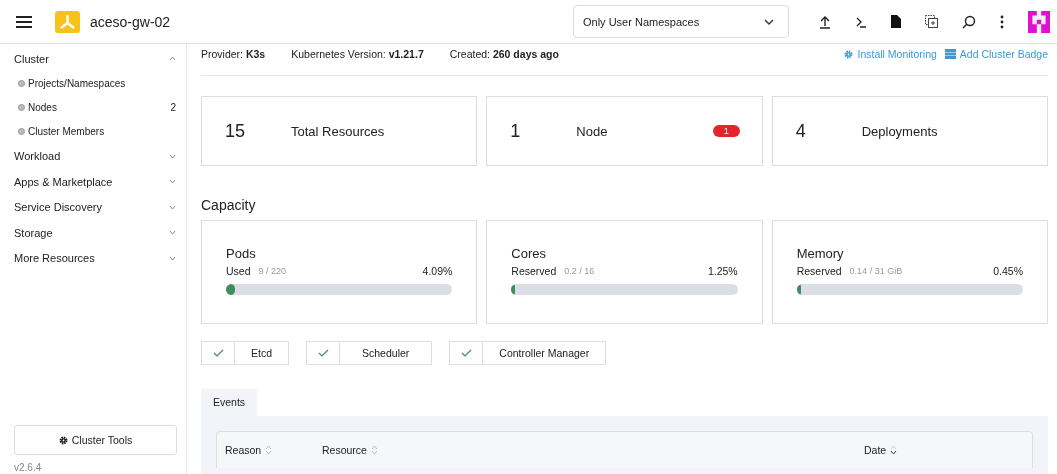 This screenshot has height=474, width=1057. What do you see at coordinates (93, 182) in the screenshot?
I see `sidebar-group: Apps & Marketplace` at bounding box center [93, 182].